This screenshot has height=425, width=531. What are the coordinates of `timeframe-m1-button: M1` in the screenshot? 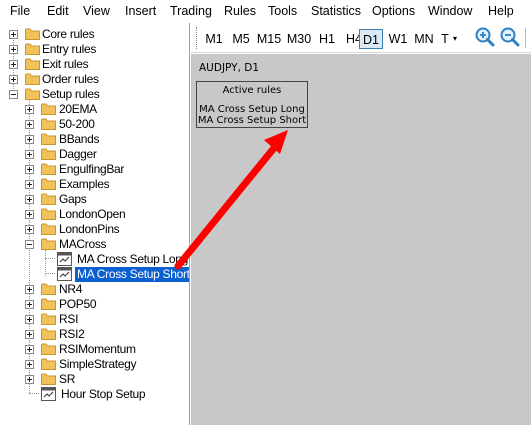 It's located at (214, 39).